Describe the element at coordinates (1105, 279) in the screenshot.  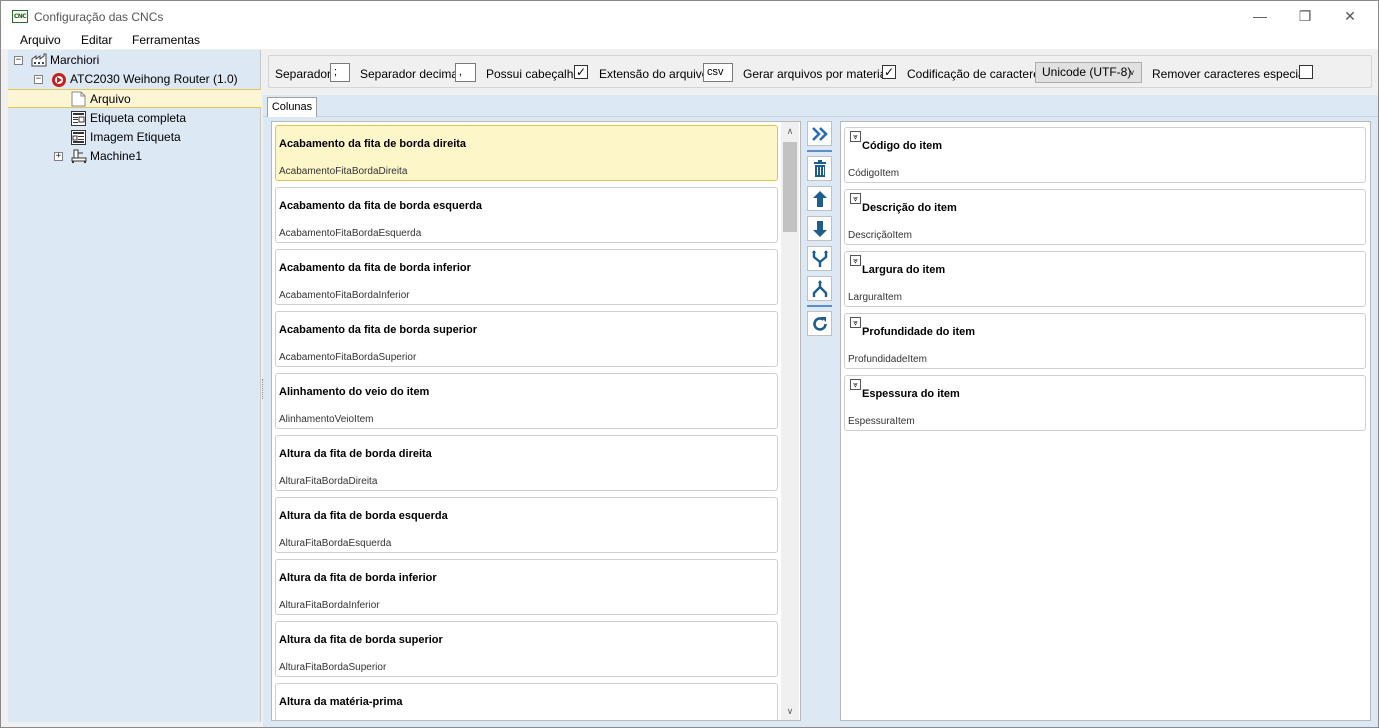
I see `list-item: ⩔ Largura do item LarguraItem` at that location.